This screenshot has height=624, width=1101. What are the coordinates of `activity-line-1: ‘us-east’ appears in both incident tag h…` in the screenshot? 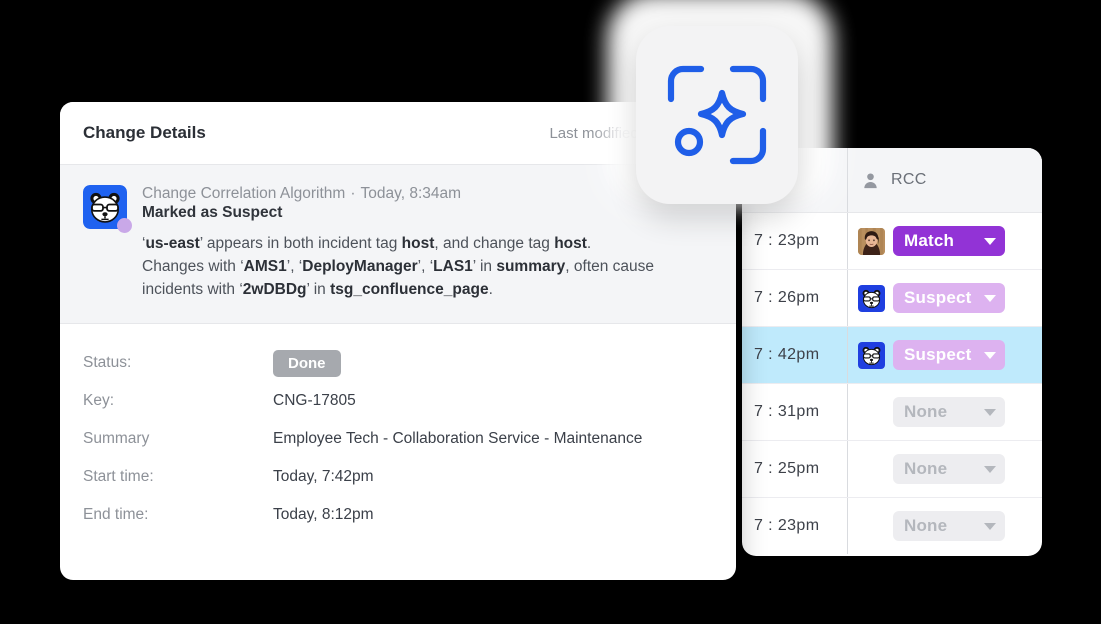 It's located at (428, 243).